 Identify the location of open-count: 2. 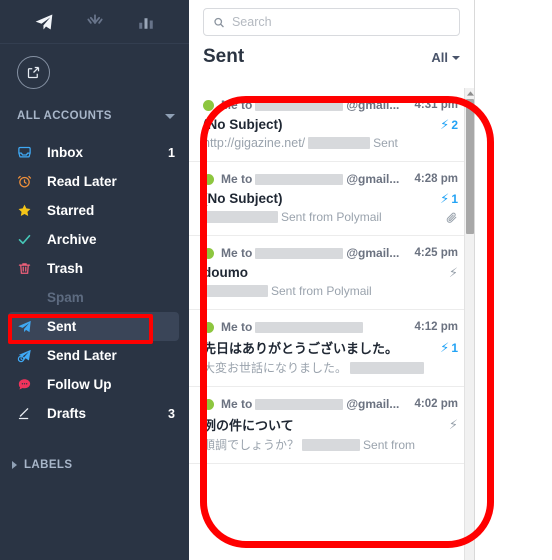
(454, 124).